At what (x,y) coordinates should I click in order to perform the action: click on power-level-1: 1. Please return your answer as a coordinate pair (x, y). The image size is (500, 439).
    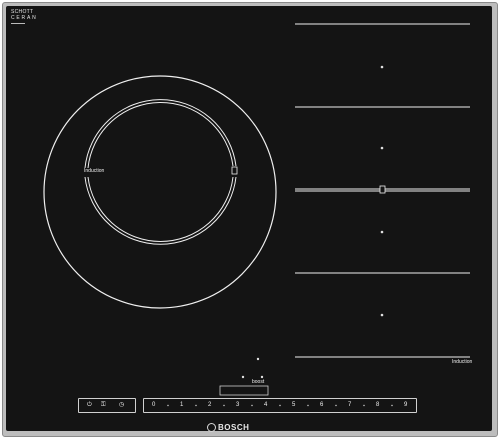
    Looking at the image, I should click on (181, 405).